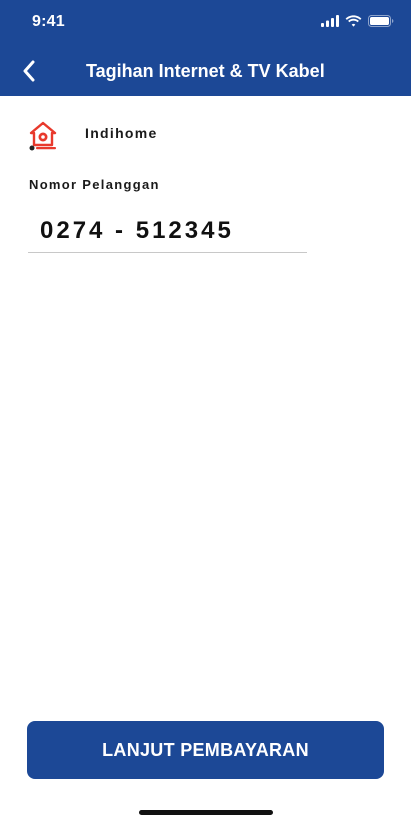 The image size is (411, 823). Describe the element at coordinates (330, 21) in the screenshot. I see `signal-icon` at that location.